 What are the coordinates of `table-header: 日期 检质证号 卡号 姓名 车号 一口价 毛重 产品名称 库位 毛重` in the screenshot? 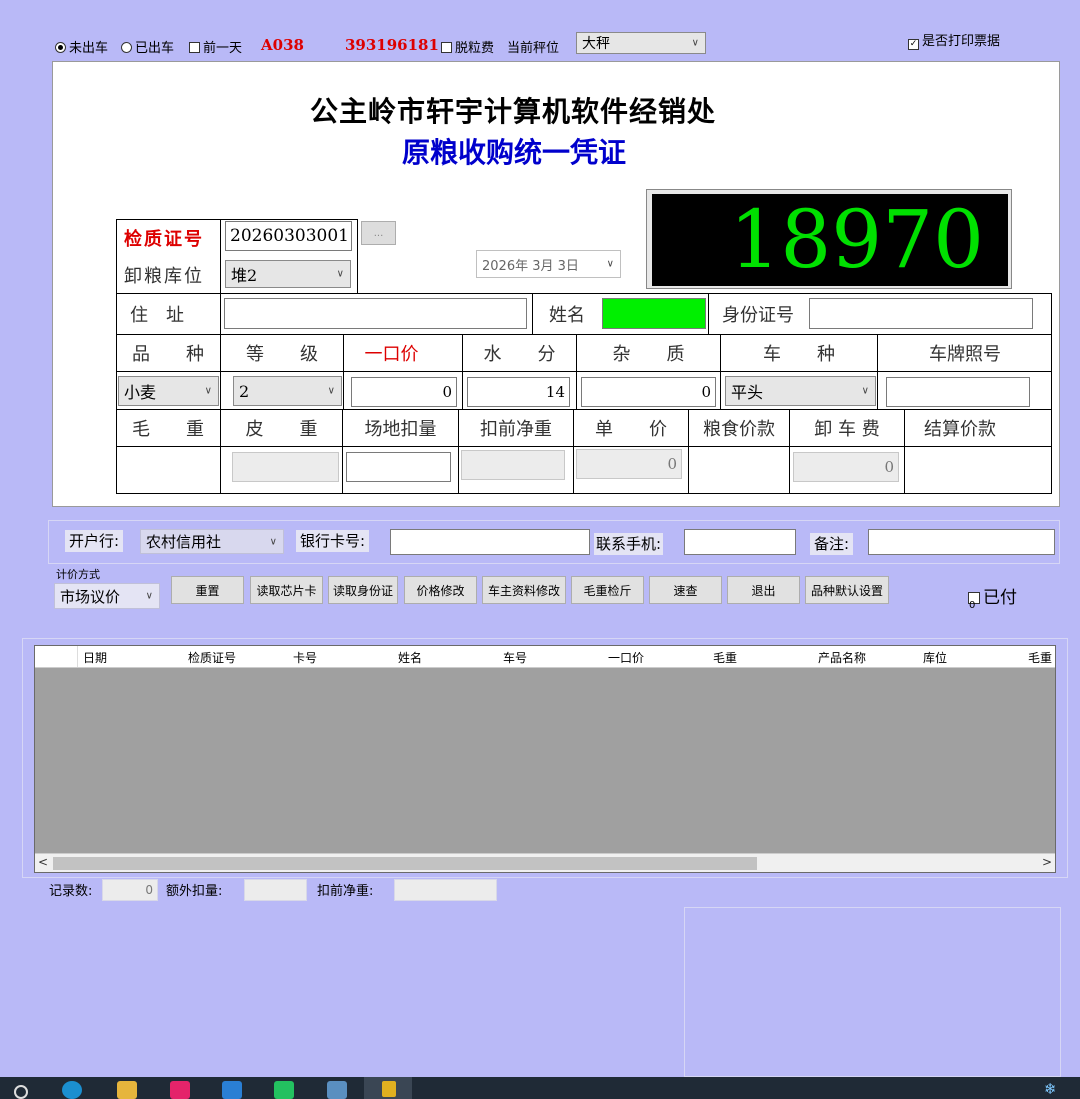 It's located at (545, 657).